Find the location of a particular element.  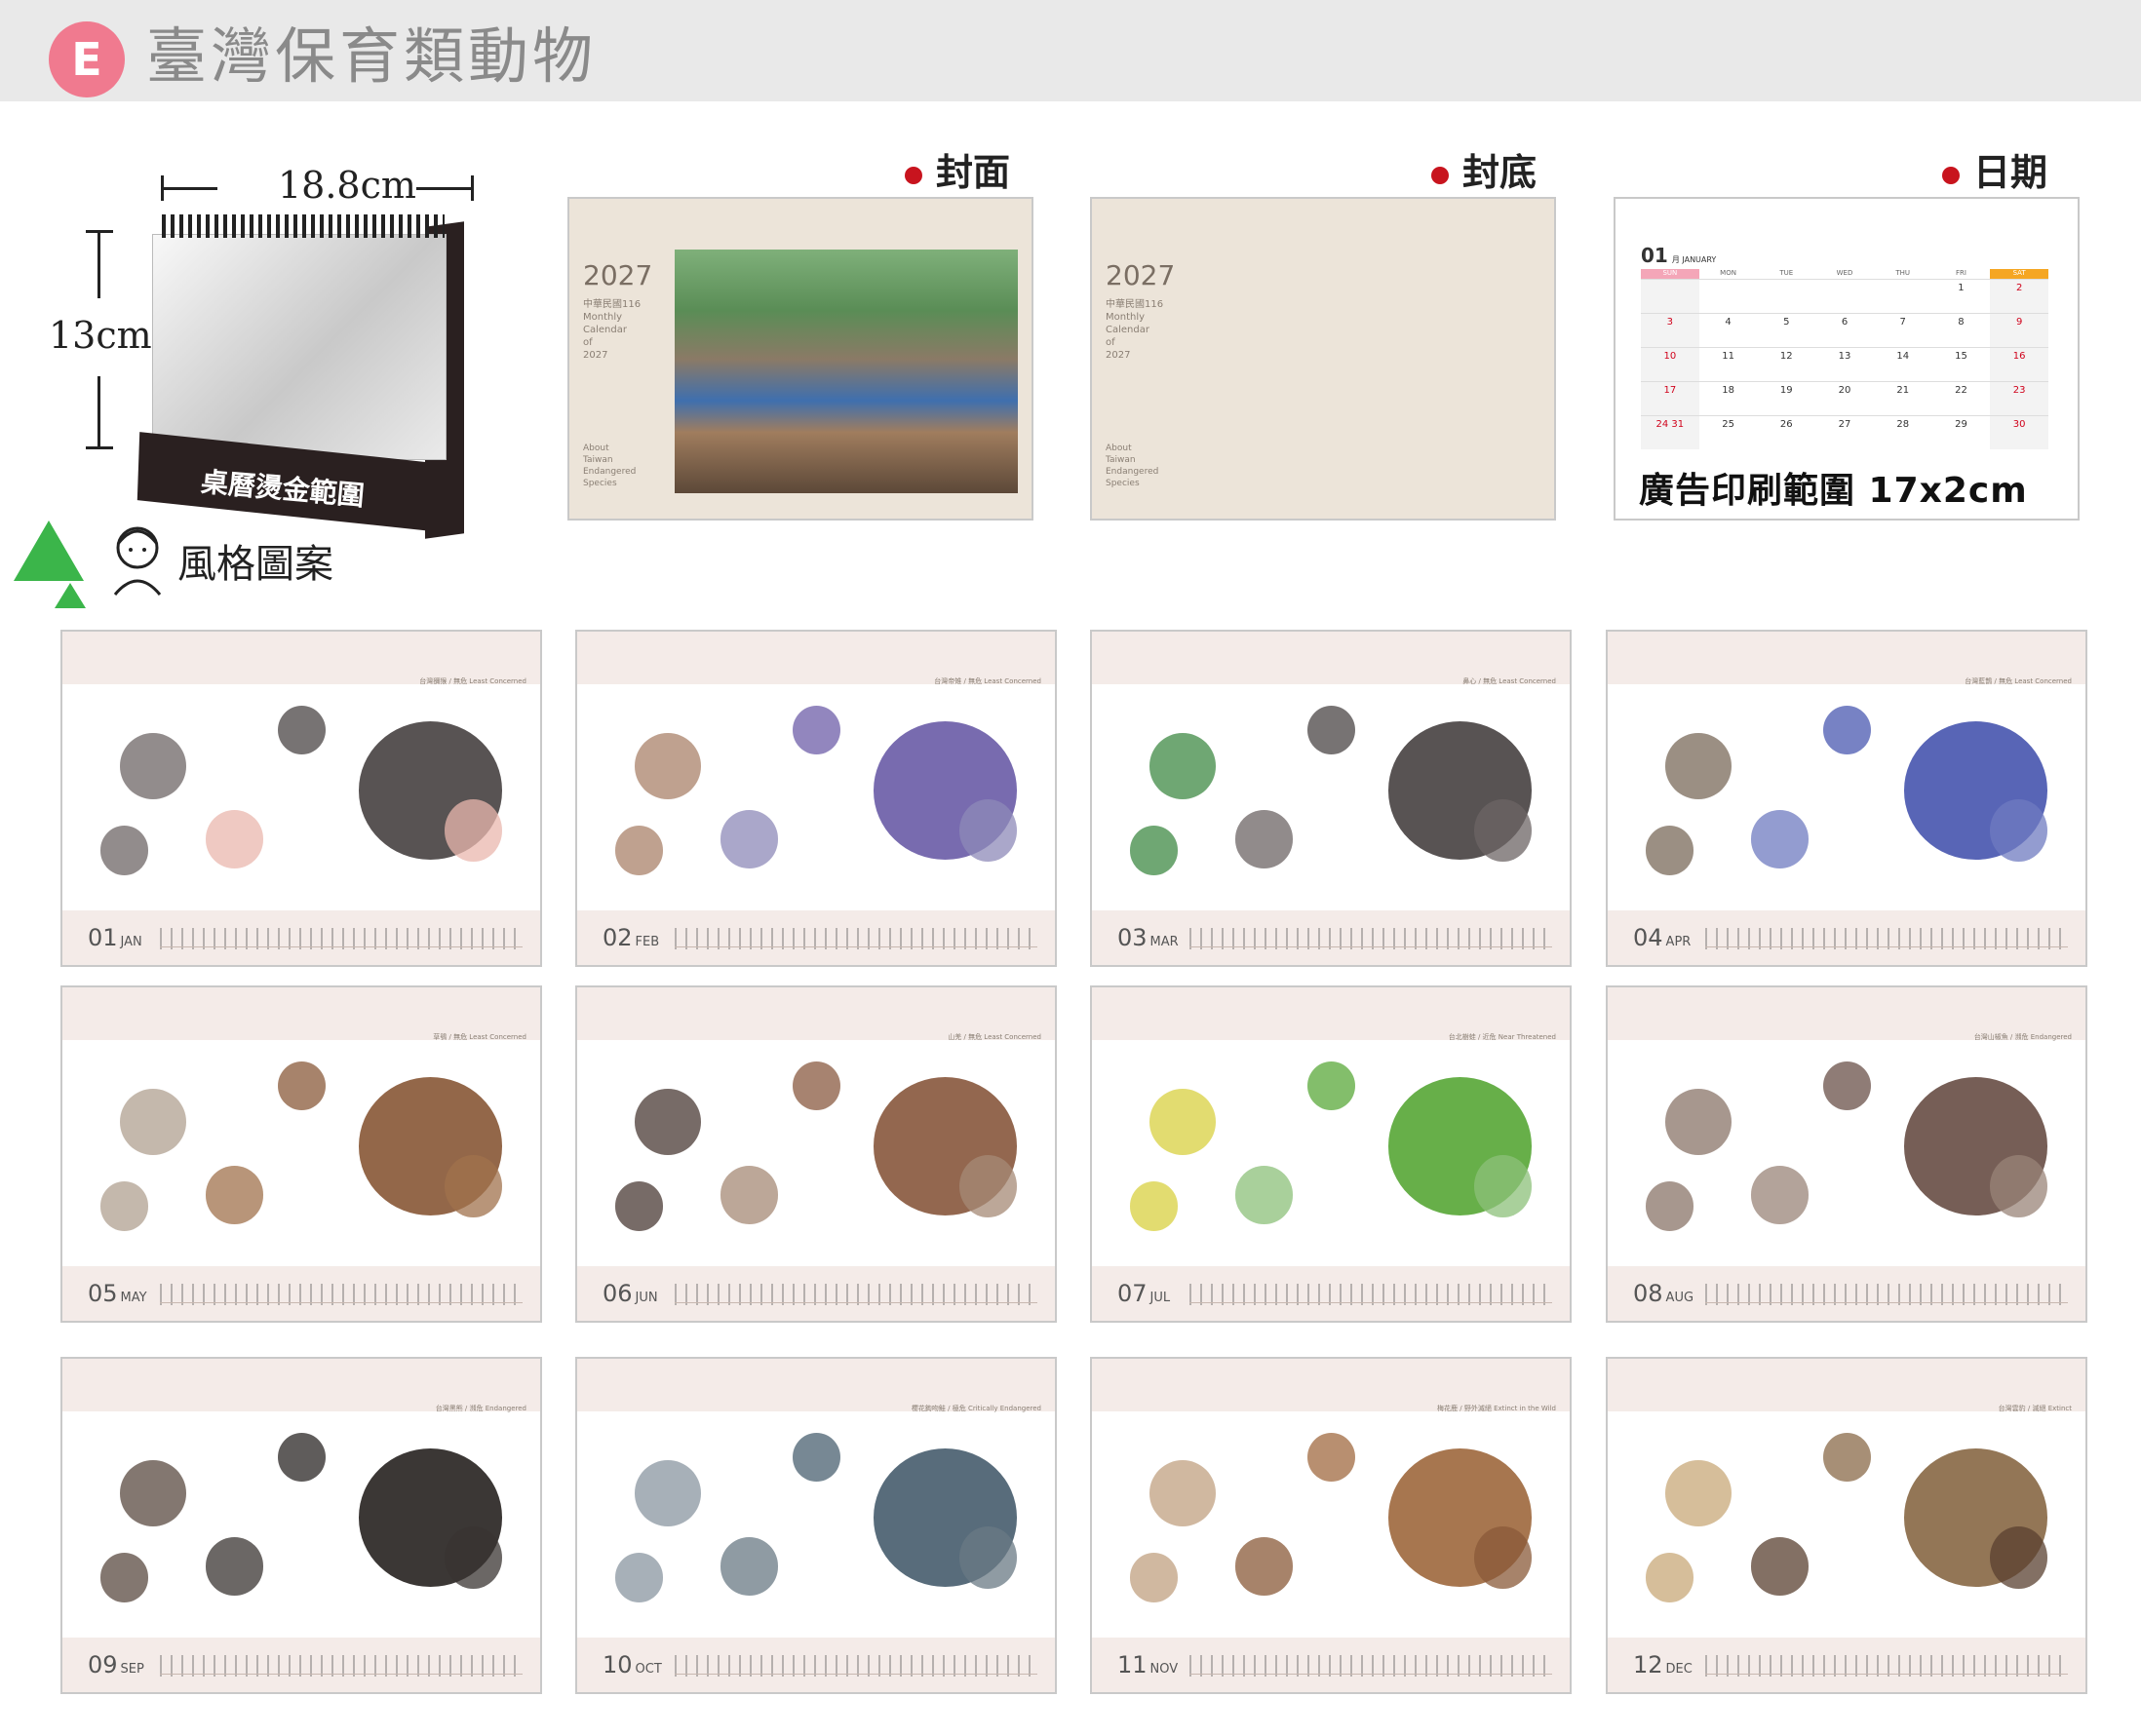

month-card-may: 草鴞 / 無危 Least Concerned 05 MAY is located at coordinates (301, 1154).